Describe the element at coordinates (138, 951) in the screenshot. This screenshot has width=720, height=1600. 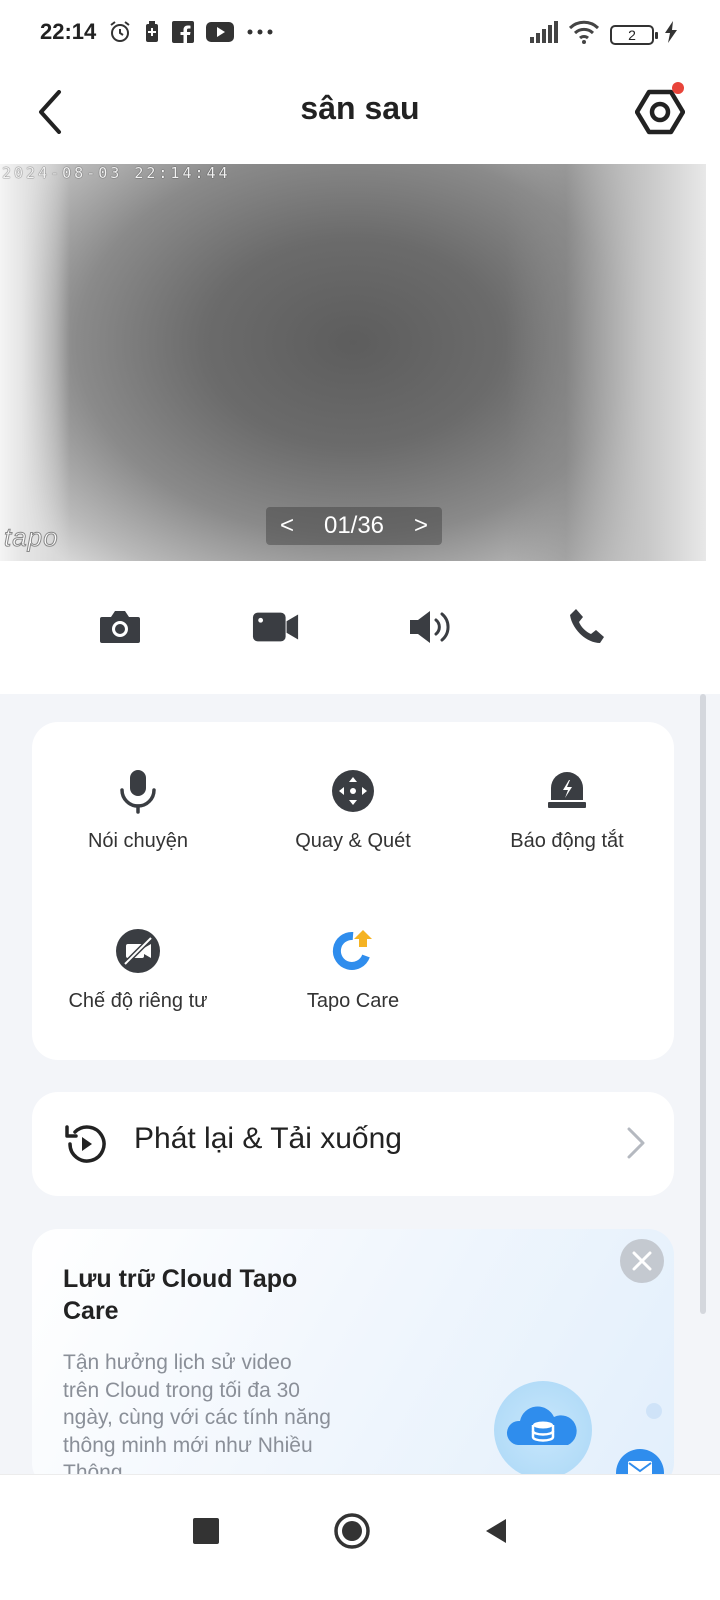
I see `privacy-icon` at that location.